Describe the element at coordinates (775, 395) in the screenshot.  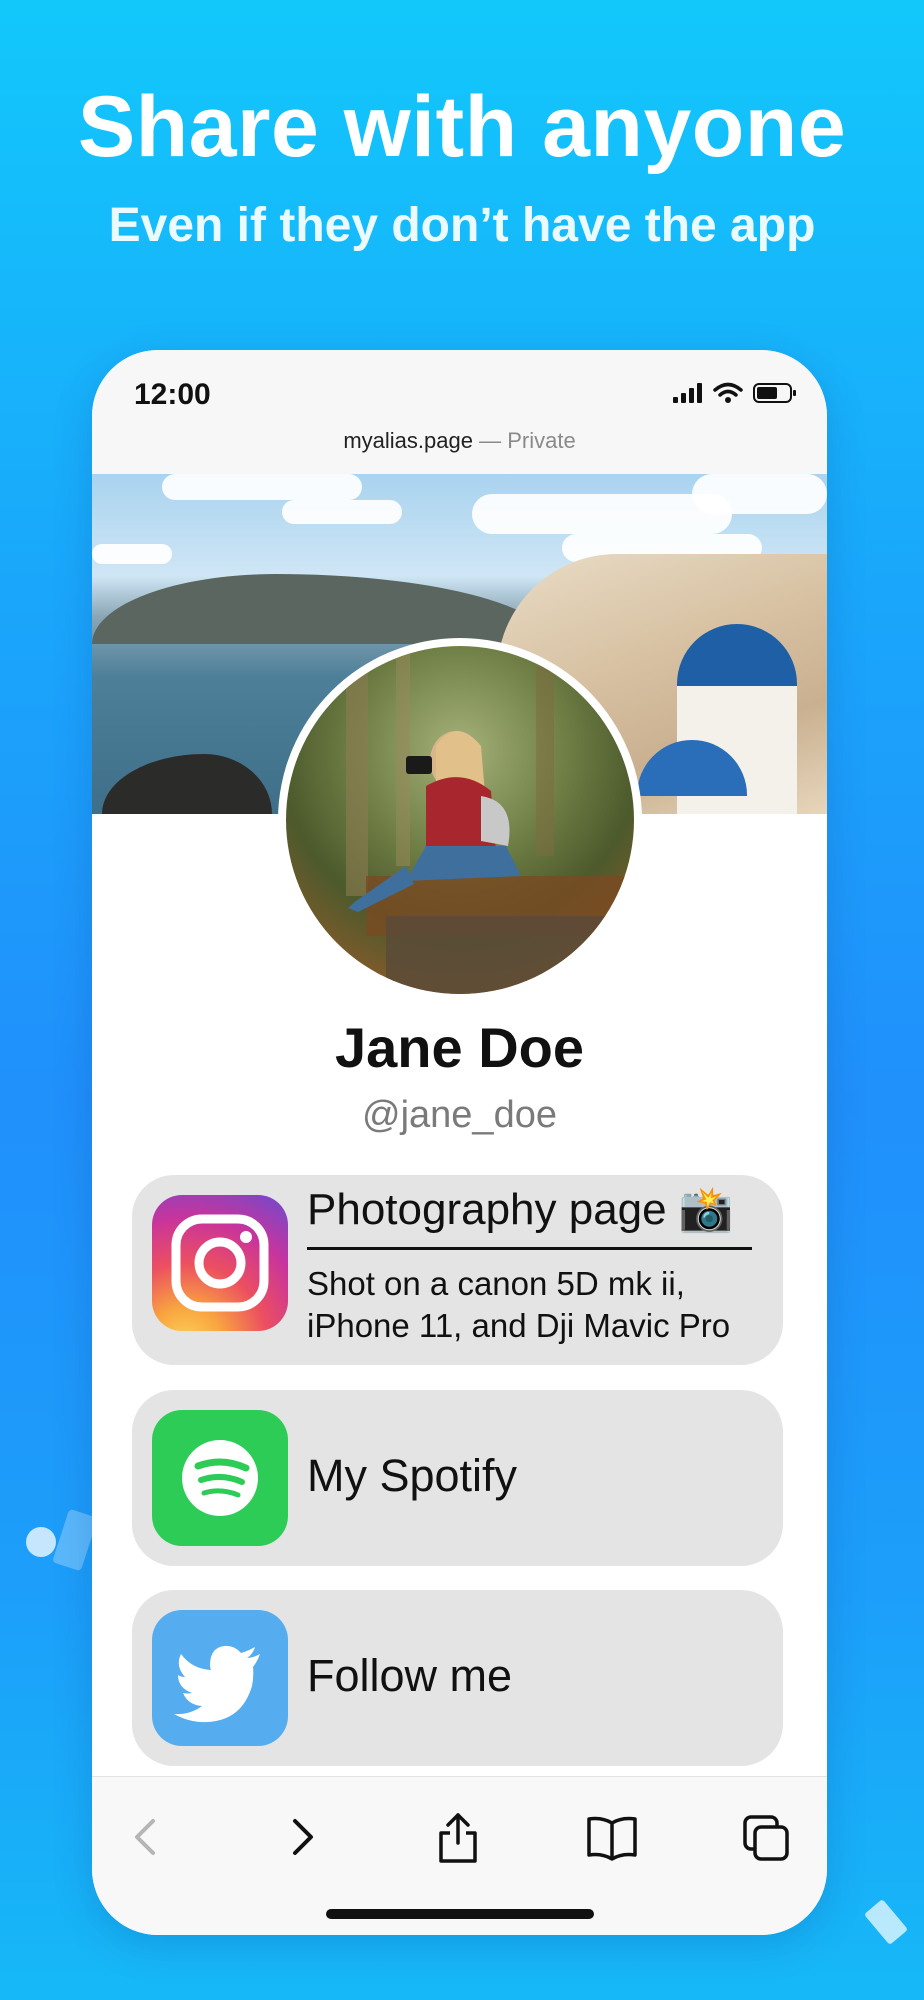
I see `battery-icon` at that location.